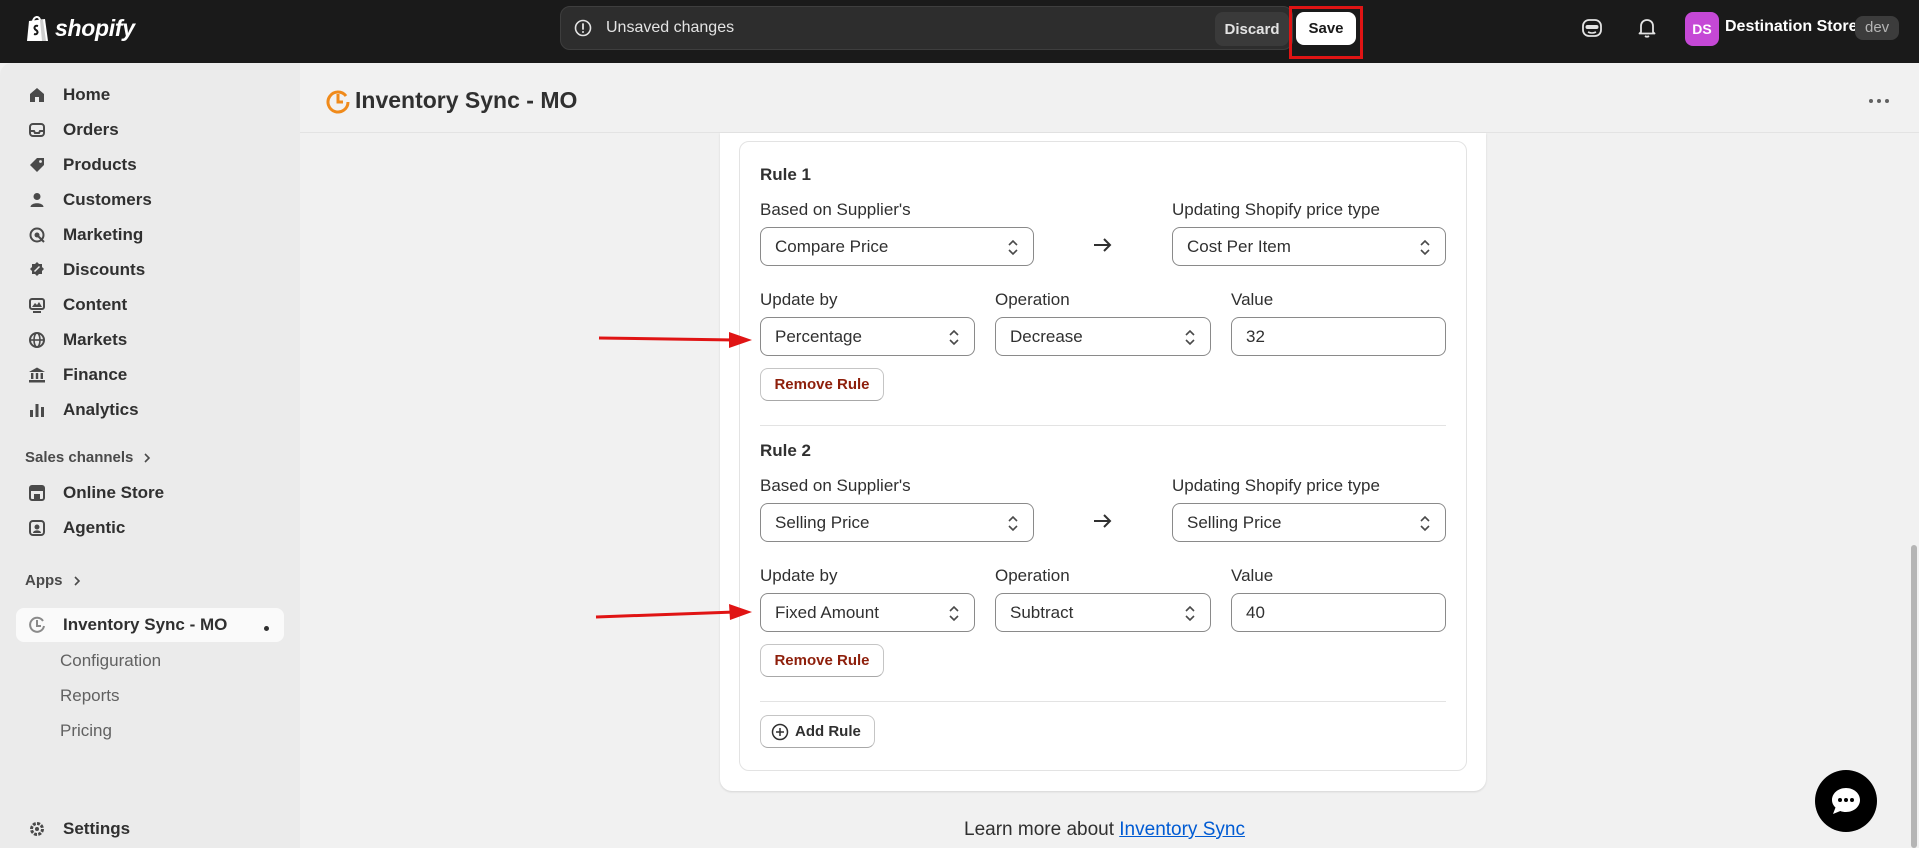 The height and width of the screenshot is (848, 1919). I want to click on discard-button: Discard, so click(1252, 29).